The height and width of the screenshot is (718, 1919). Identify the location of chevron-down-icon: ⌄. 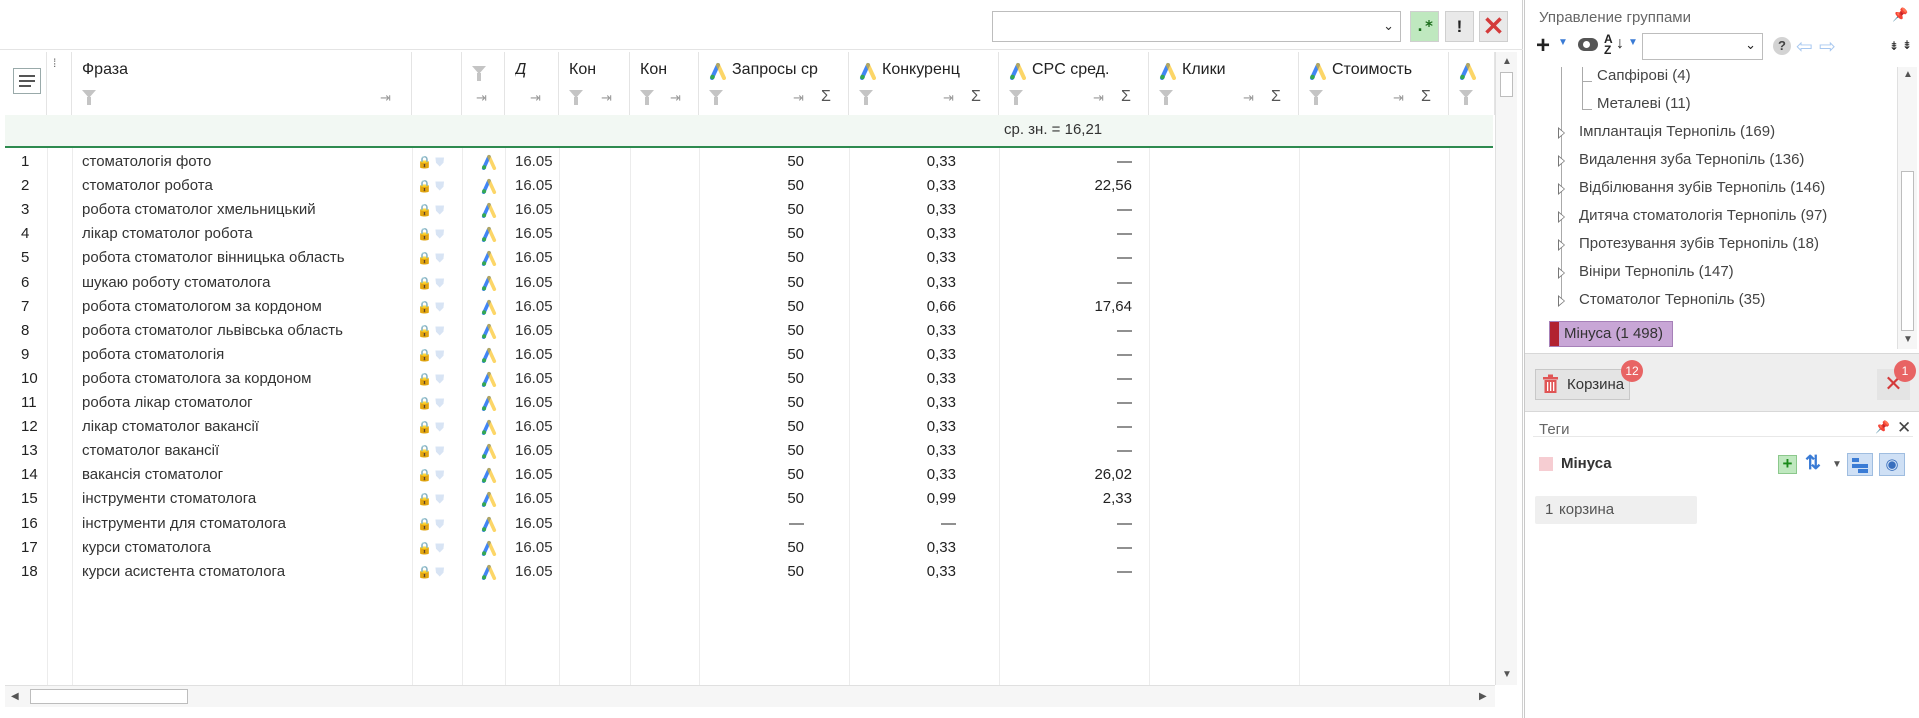
(1388, 26).